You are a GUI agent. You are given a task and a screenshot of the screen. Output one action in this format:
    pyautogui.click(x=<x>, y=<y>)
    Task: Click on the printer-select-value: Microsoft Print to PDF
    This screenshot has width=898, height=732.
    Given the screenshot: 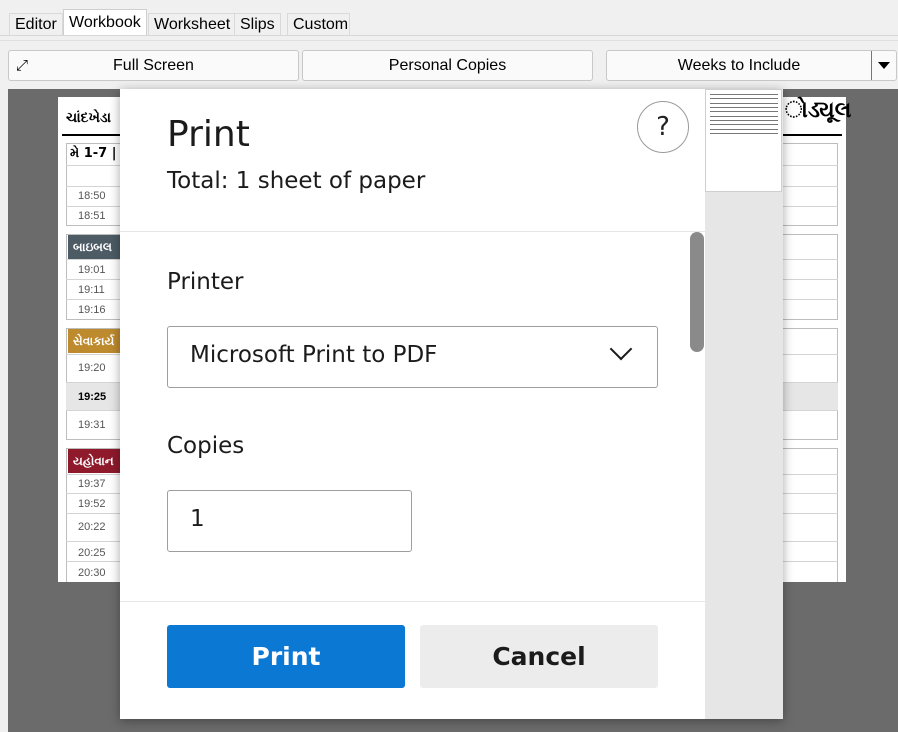 What is the action you would take?
    pyautogui.click(x=314, y=355)
    